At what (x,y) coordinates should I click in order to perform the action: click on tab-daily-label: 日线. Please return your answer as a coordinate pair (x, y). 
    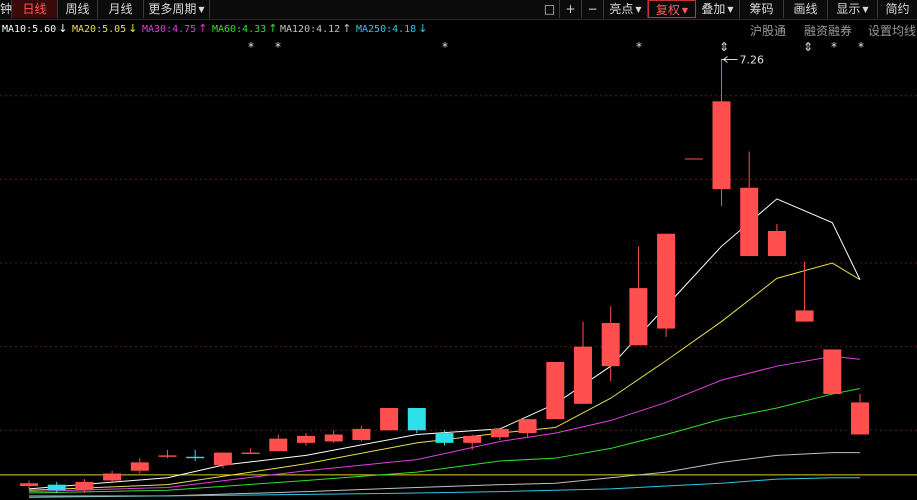
    Looking at the image, I should click on (34, 9).